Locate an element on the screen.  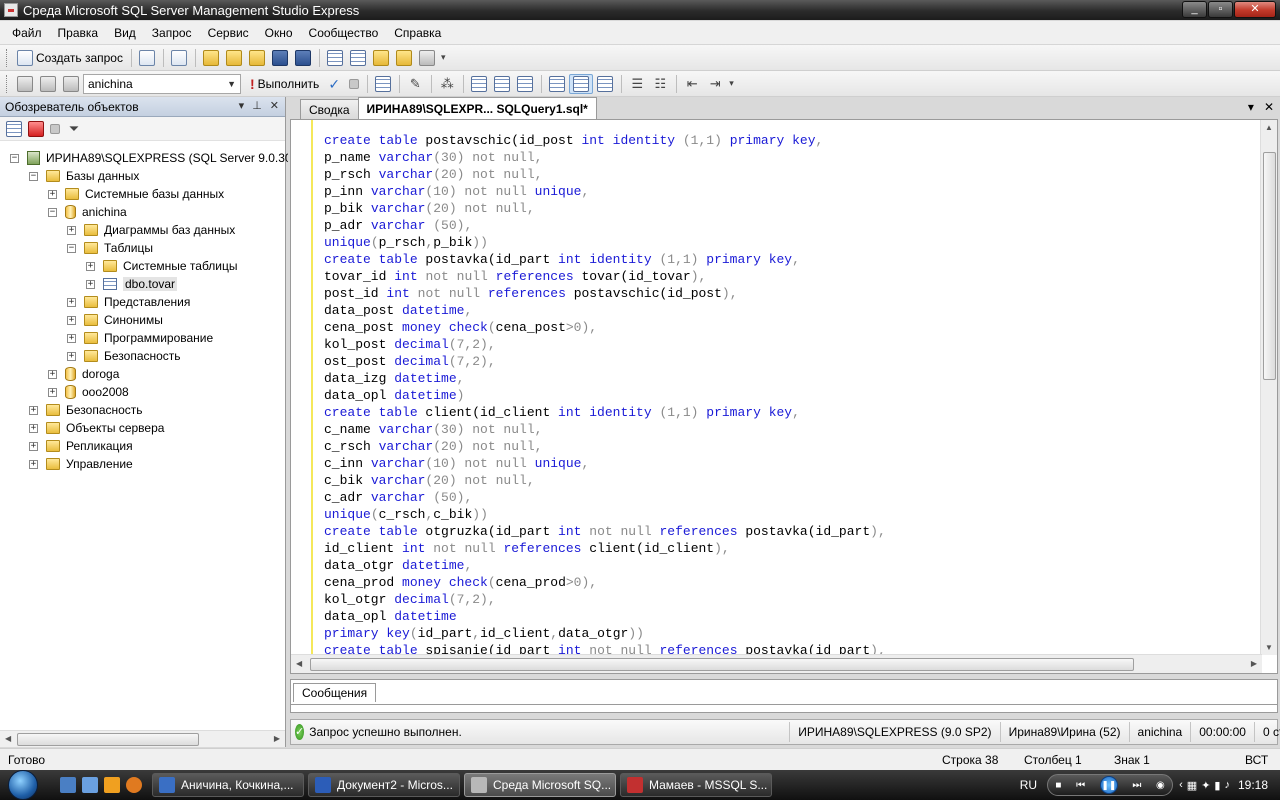
tab-summary: Сводка is located at coordinates (329, 109).